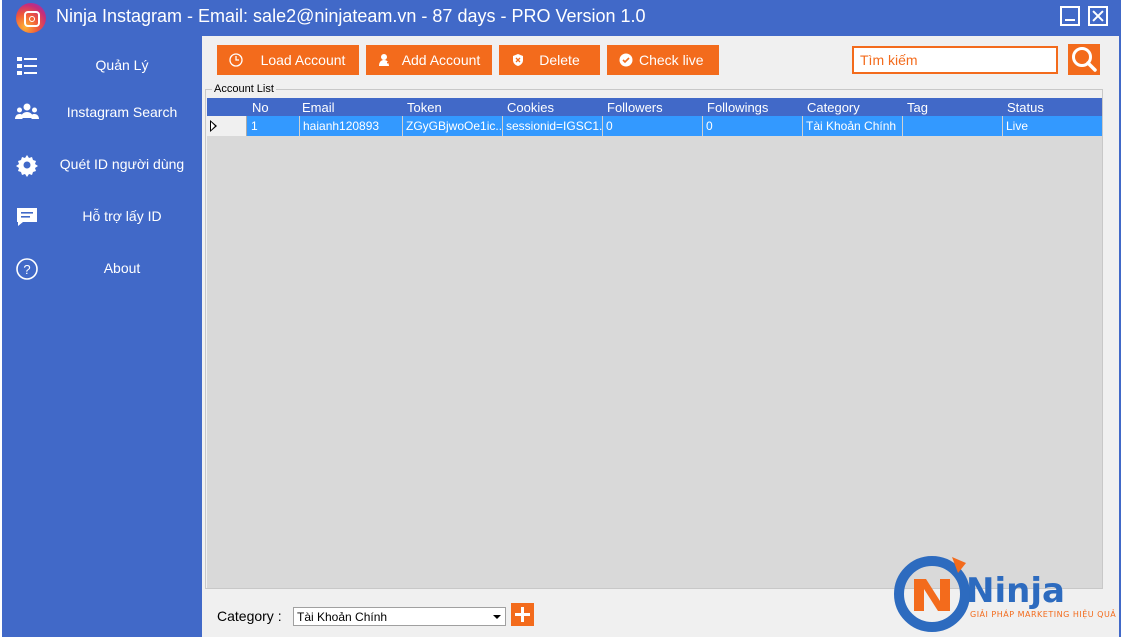 This screenshot has width=1125, height=639. I want to click on sidebar-item-label: Instagram Search, so click(122, 112).